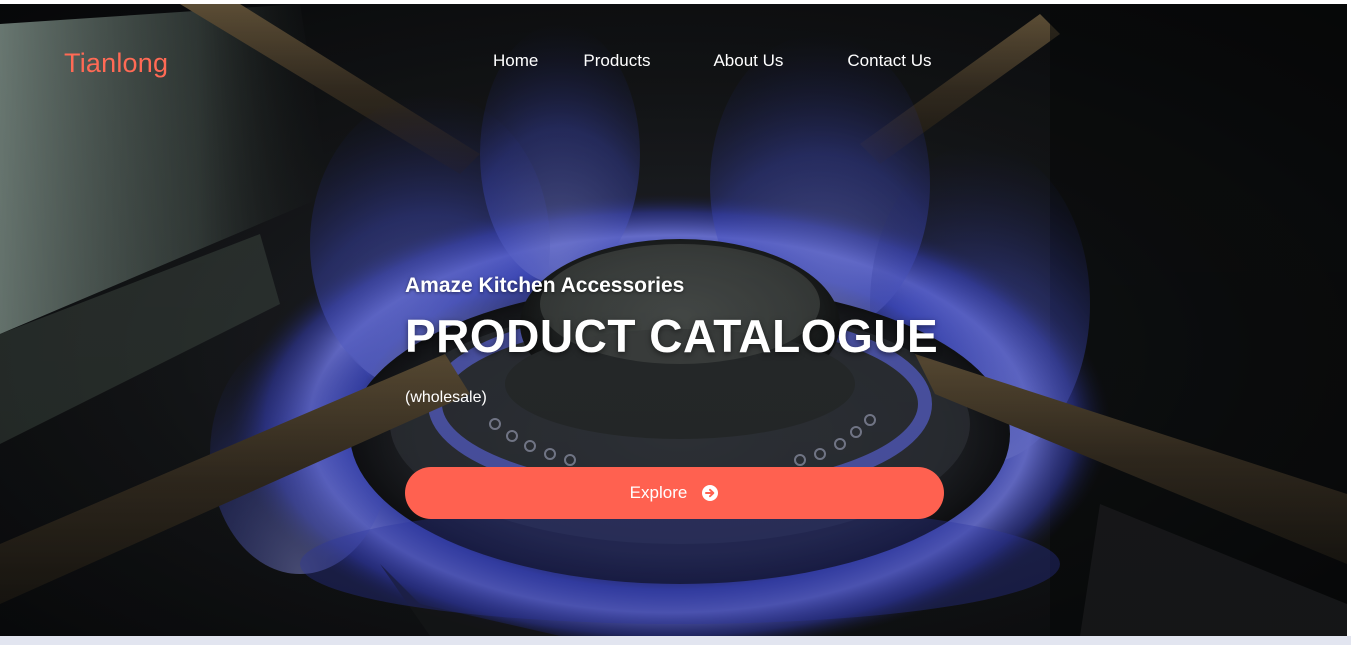  I want to click on explore-button: Explore, so click(674, 493).